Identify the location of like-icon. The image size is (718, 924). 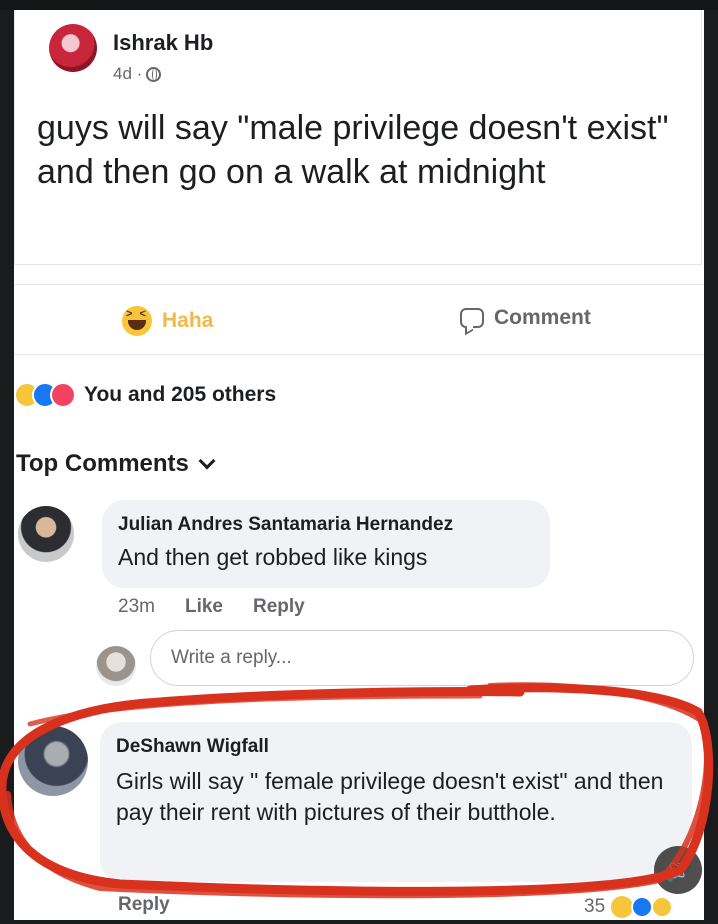
(642, 907).